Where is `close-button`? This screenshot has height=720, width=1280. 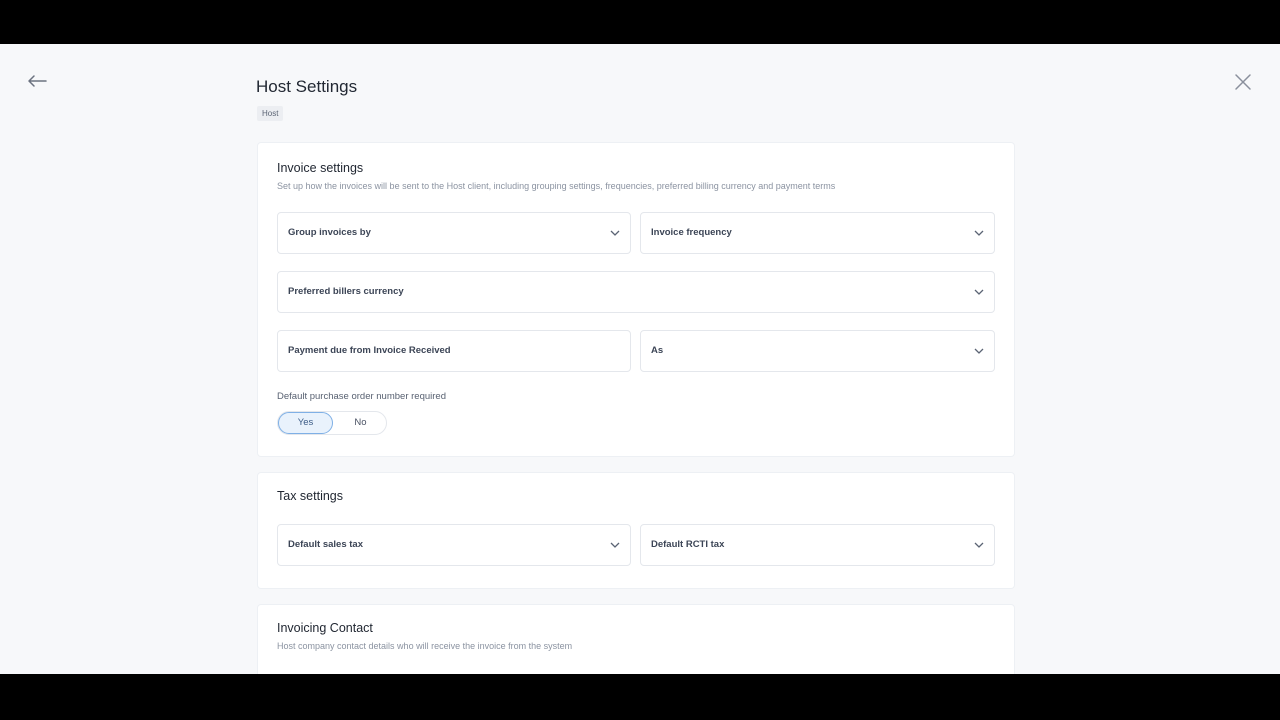 close-button is located at coordinates (1243, 82).